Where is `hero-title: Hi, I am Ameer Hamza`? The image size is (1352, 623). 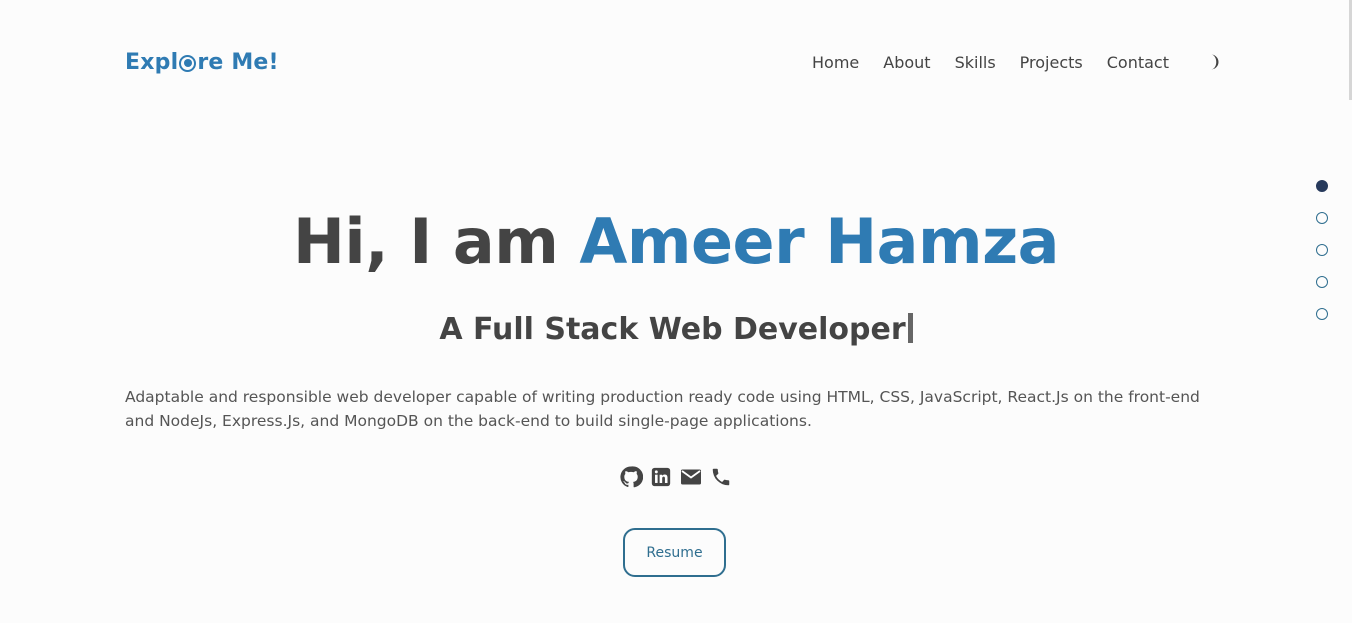
hero-title: Hi, I am Ameer Hamza is located at coordinates (676, 241).